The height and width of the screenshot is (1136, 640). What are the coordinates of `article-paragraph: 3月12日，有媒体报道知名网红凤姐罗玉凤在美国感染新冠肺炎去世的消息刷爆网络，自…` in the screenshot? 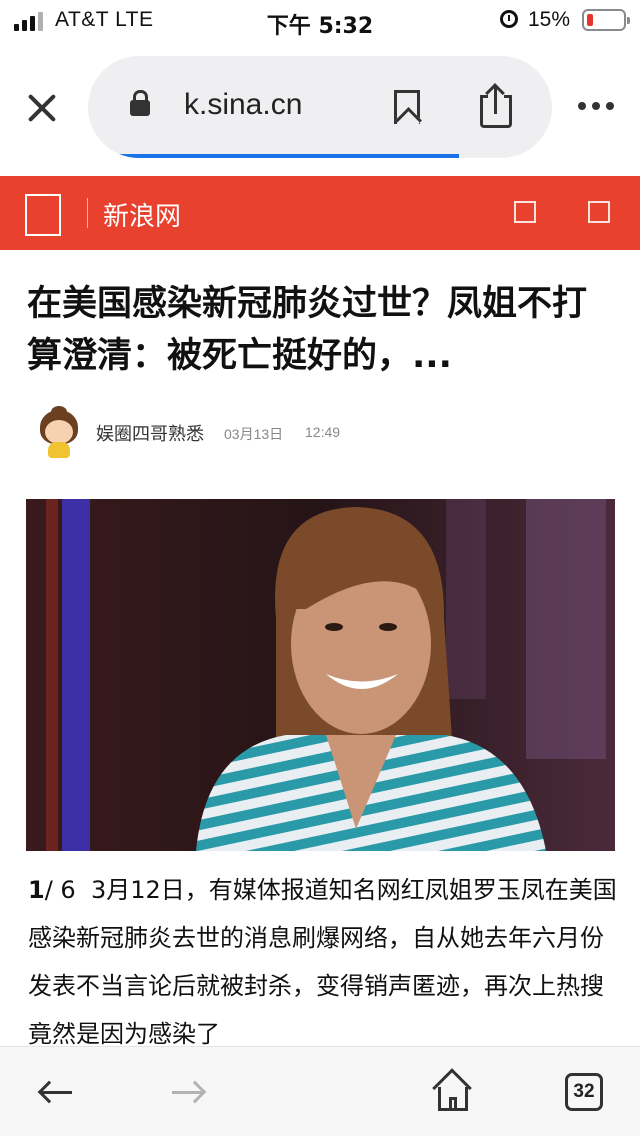 It's located at (322, 961).